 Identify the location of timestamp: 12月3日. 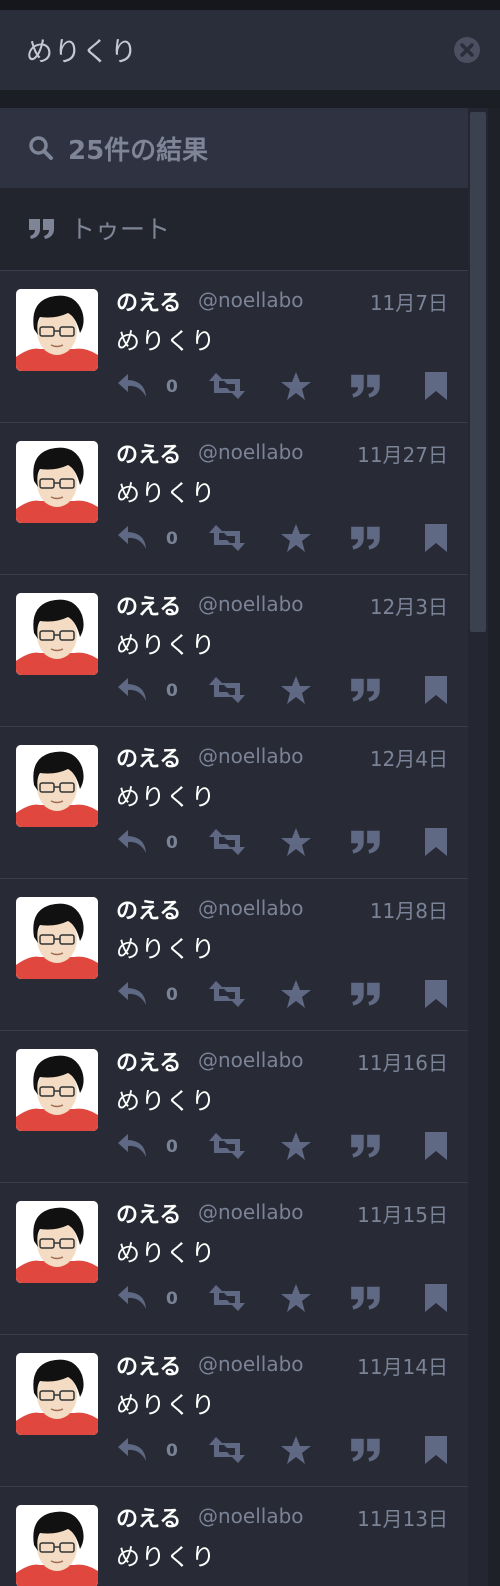
(409, 605).